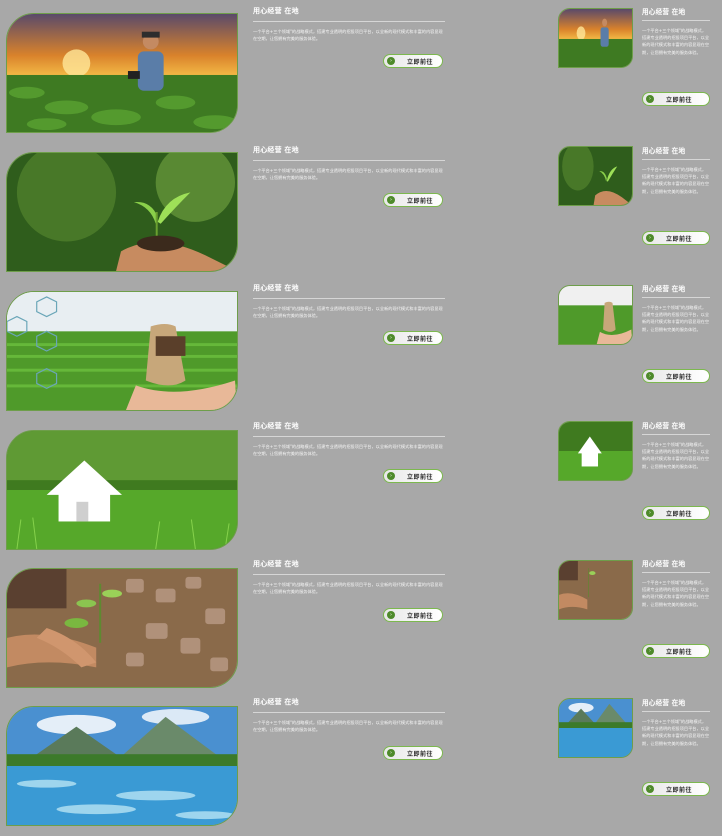  Describe the element at coordinates (595, 315) in the screenshot. I see `thumb-image-money-bag` at that location.